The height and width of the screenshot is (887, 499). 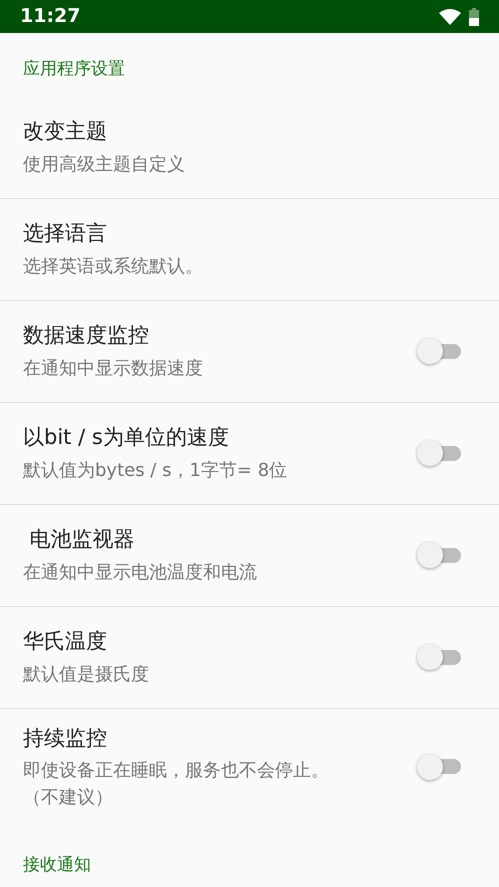 What do you see at coordinates (249, 249) in the screenshot?
I see `settings-item: 选择语言 选择英语或系统默认。` at bounding box center [249, 249].